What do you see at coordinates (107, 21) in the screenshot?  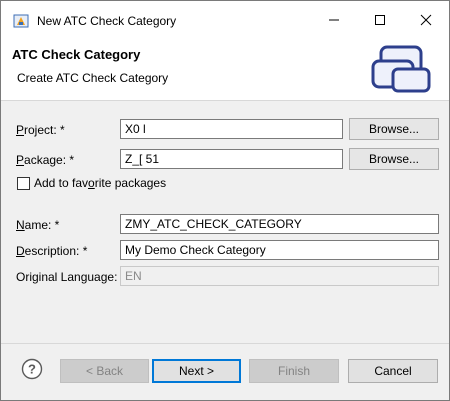 I see `window-title: New ATC Check Category` at bounding box center [107, 21].